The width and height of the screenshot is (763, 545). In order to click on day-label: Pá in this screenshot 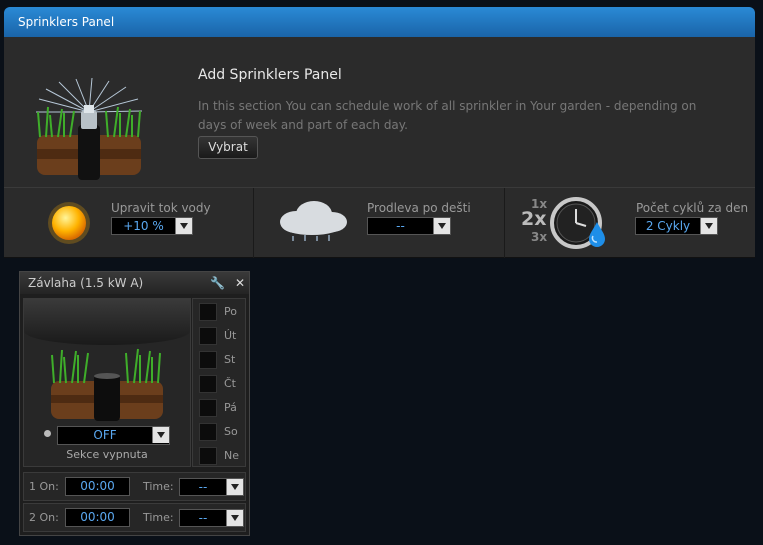, I will do `click(230, 407)`.